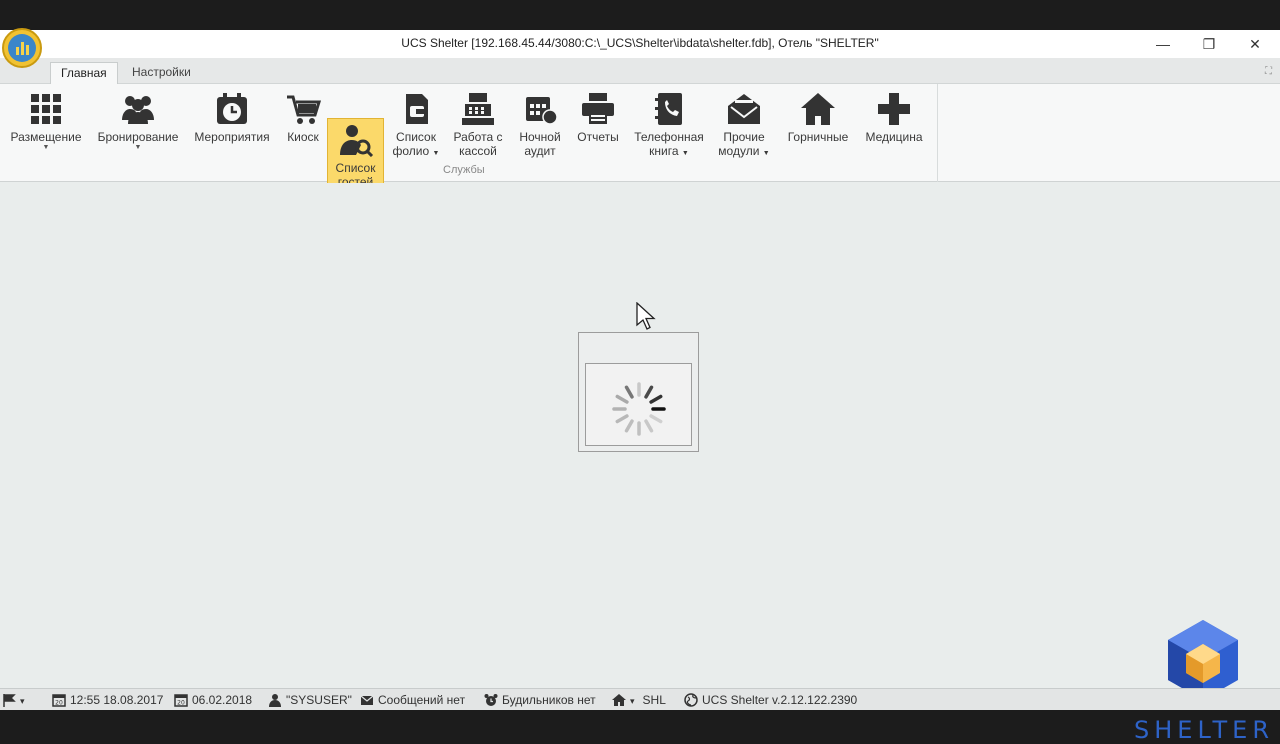 The height and width of the screenshot is (744, 1280). What do you see at coordinates (744, 109) in the screenshot?
I see `envelope-icon` at bounding box center [744, 109].